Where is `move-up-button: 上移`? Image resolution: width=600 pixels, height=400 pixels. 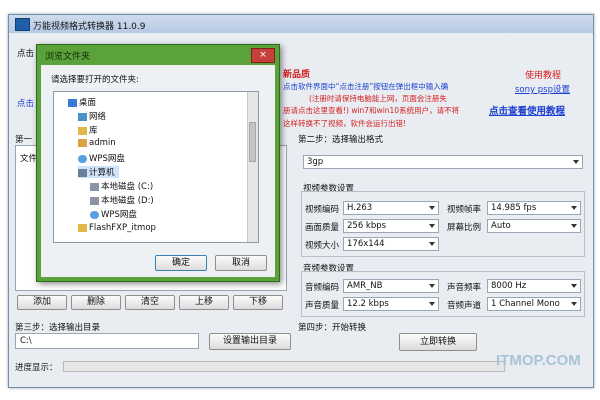 move-up-button: 上移 is located at coordinates (204, 302).